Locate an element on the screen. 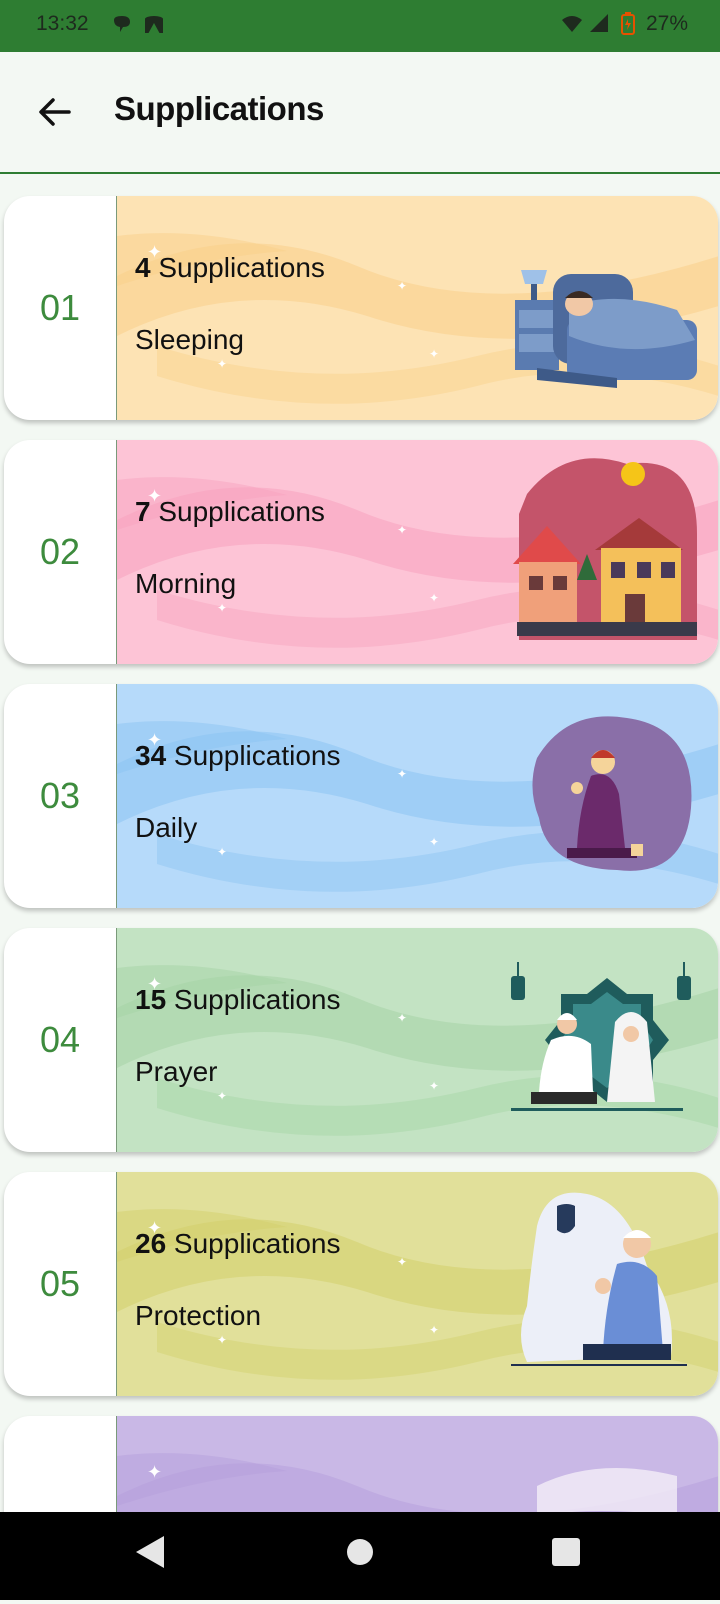  category-panel: ✦ ✦ ✦ ✦ 26 Supplications Protection is located at coordinates (417, 1284).